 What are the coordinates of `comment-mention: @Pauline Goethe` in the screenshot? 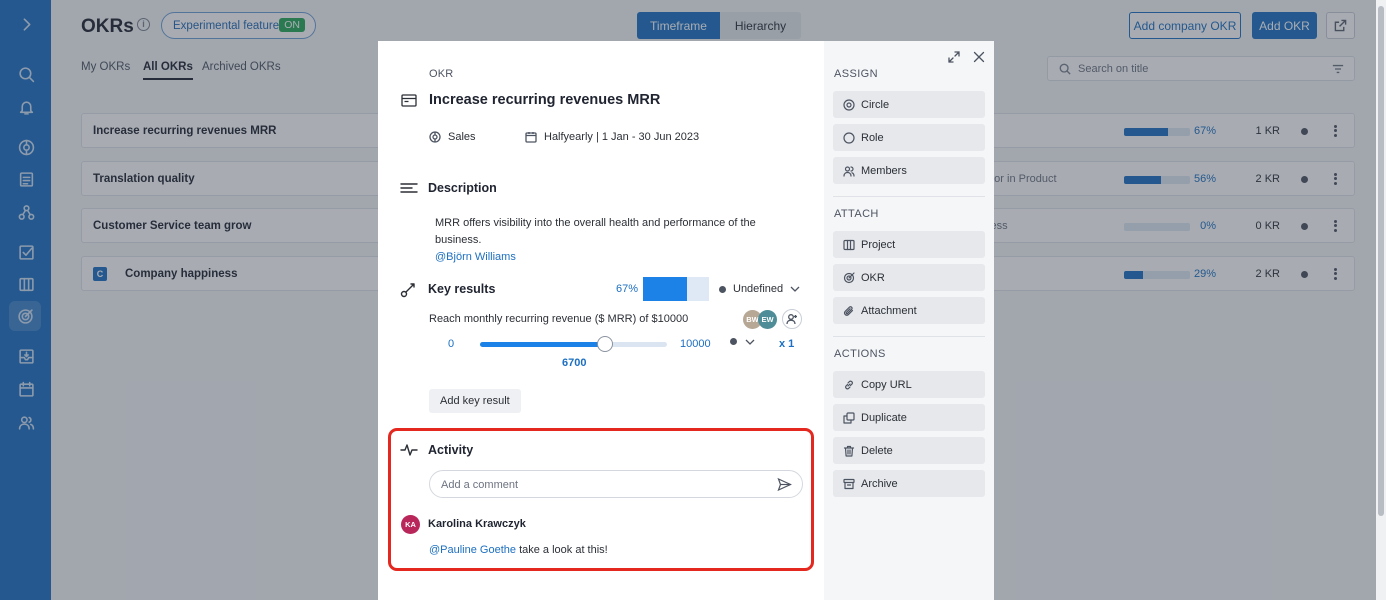 It's located at (472, 550).